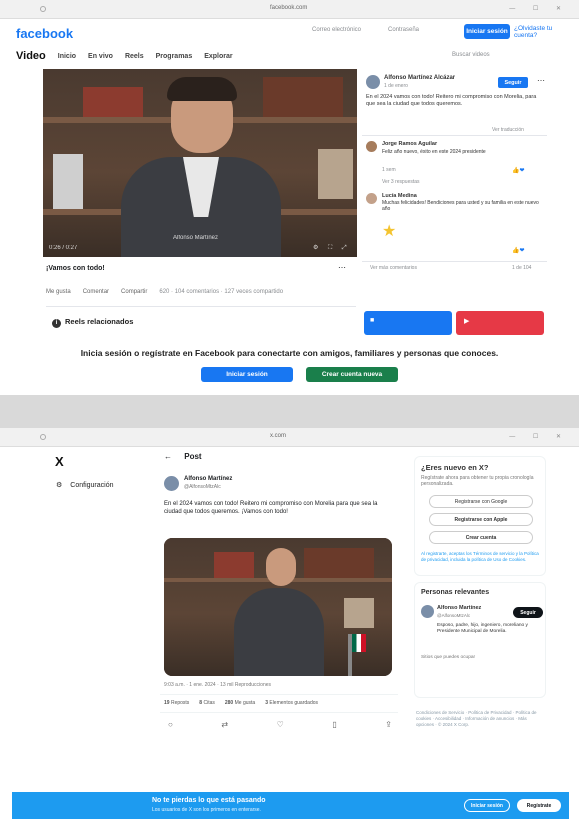  I want to click on reel-icon: ■, so click(372, 320).